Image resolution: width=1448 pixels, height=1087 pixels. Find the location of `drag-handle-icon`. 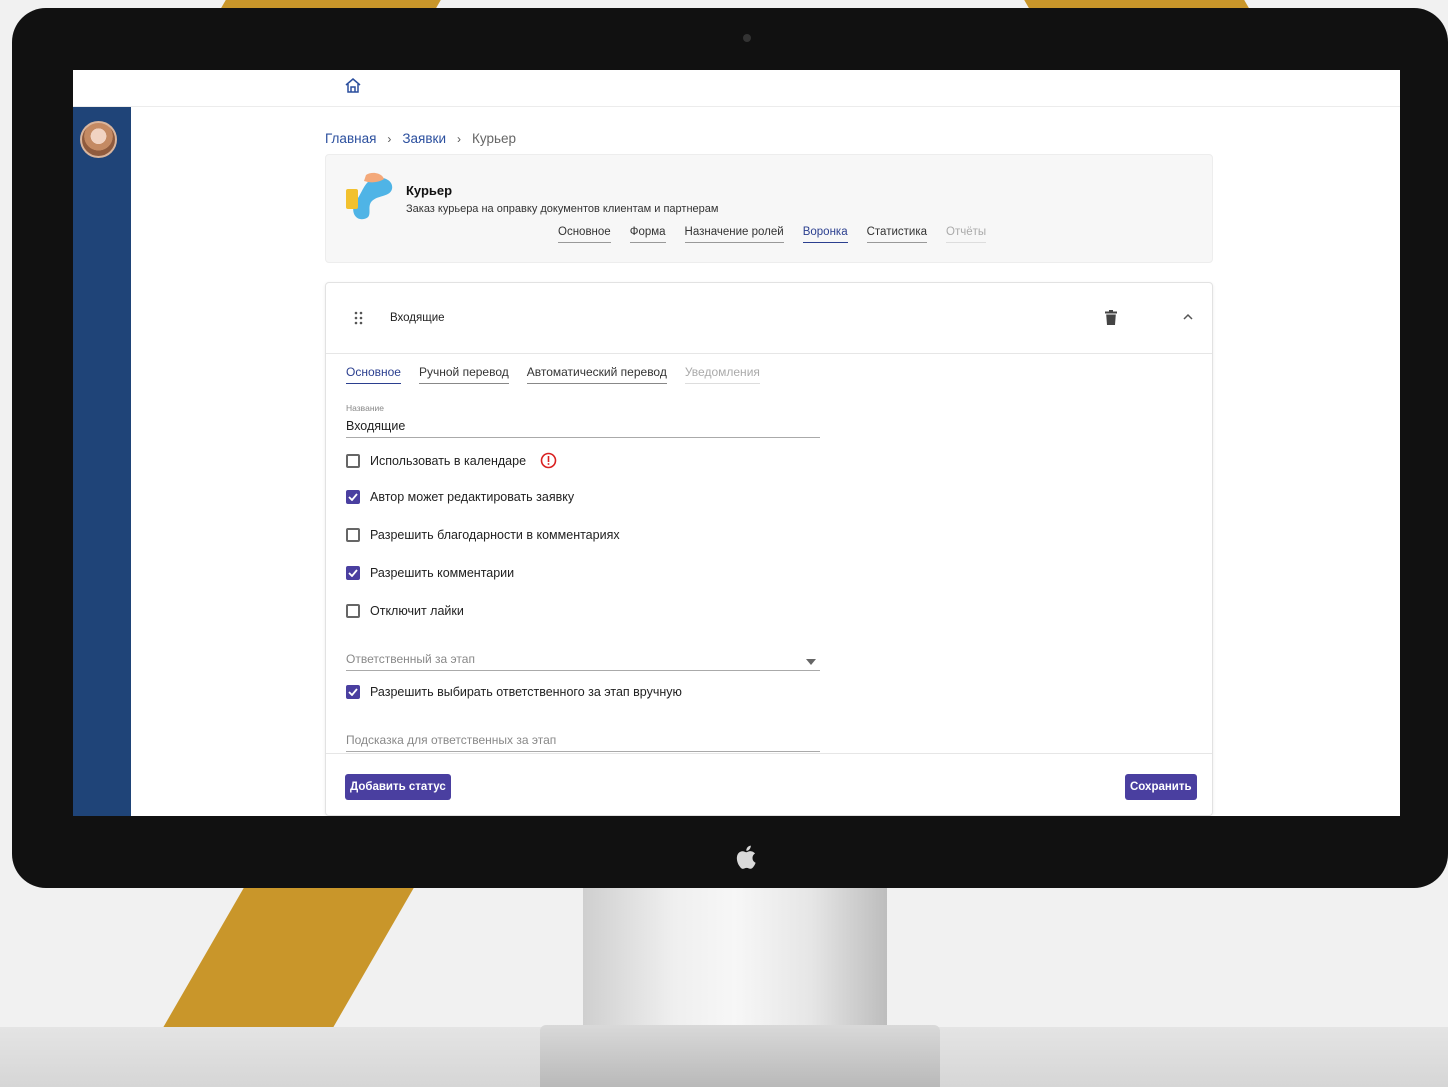

drag-handle-icon is located at coordinates (359, 318).